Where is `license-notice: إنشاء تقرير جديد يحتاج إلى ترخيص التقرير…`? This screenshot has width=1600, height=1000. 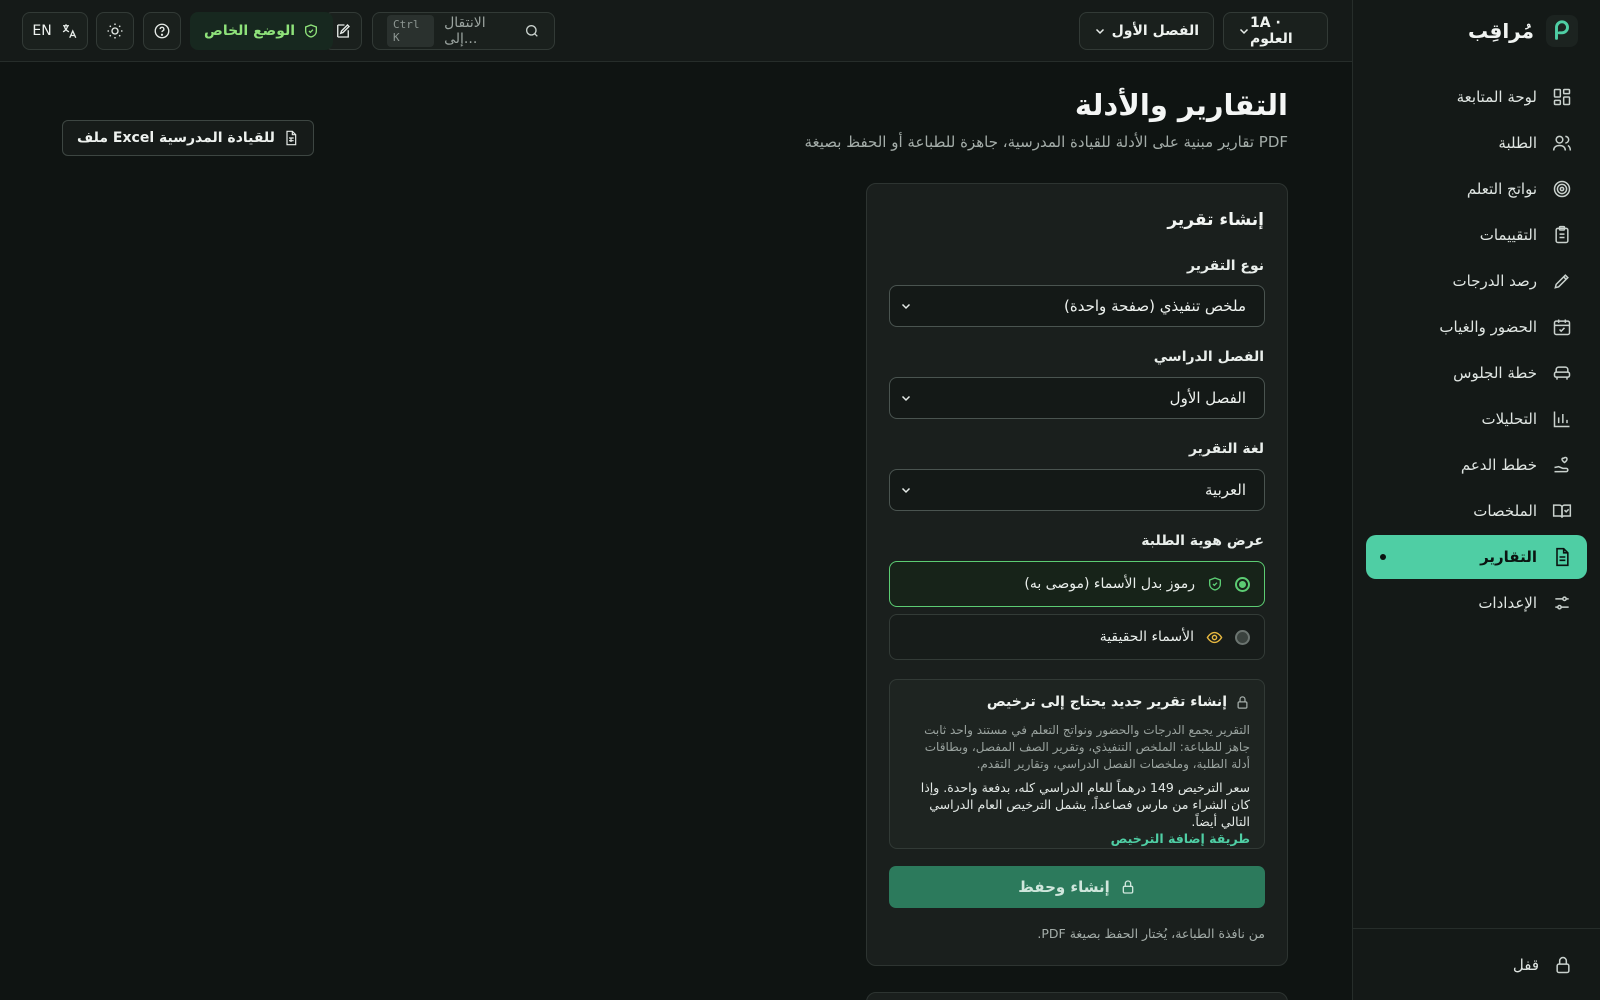
license-notice: إنشاء تقرير جديد يحتاج إلى ترخيص التقرير… is located at coordinates (1077, 764).